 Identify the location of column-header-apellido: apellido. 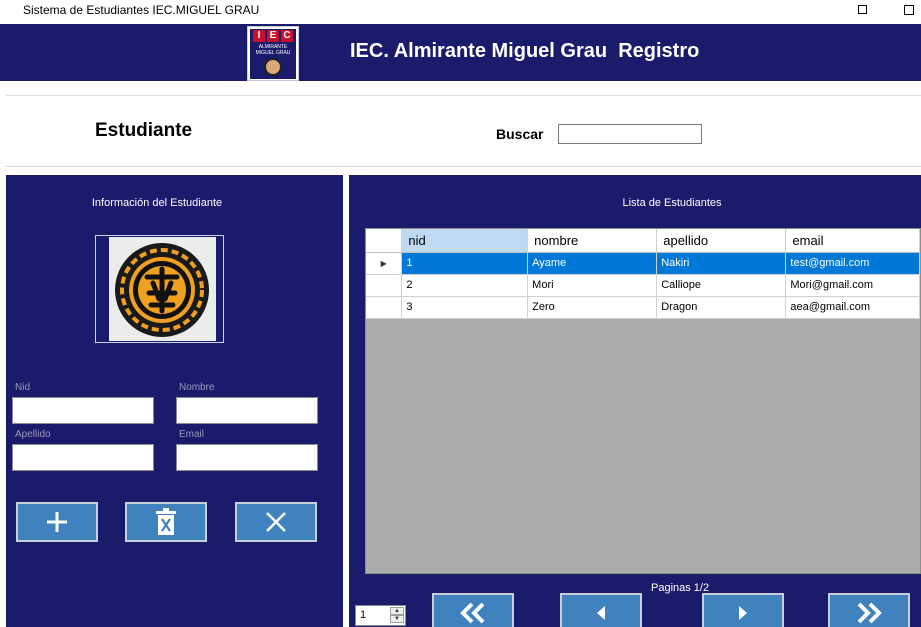
(721, 241).